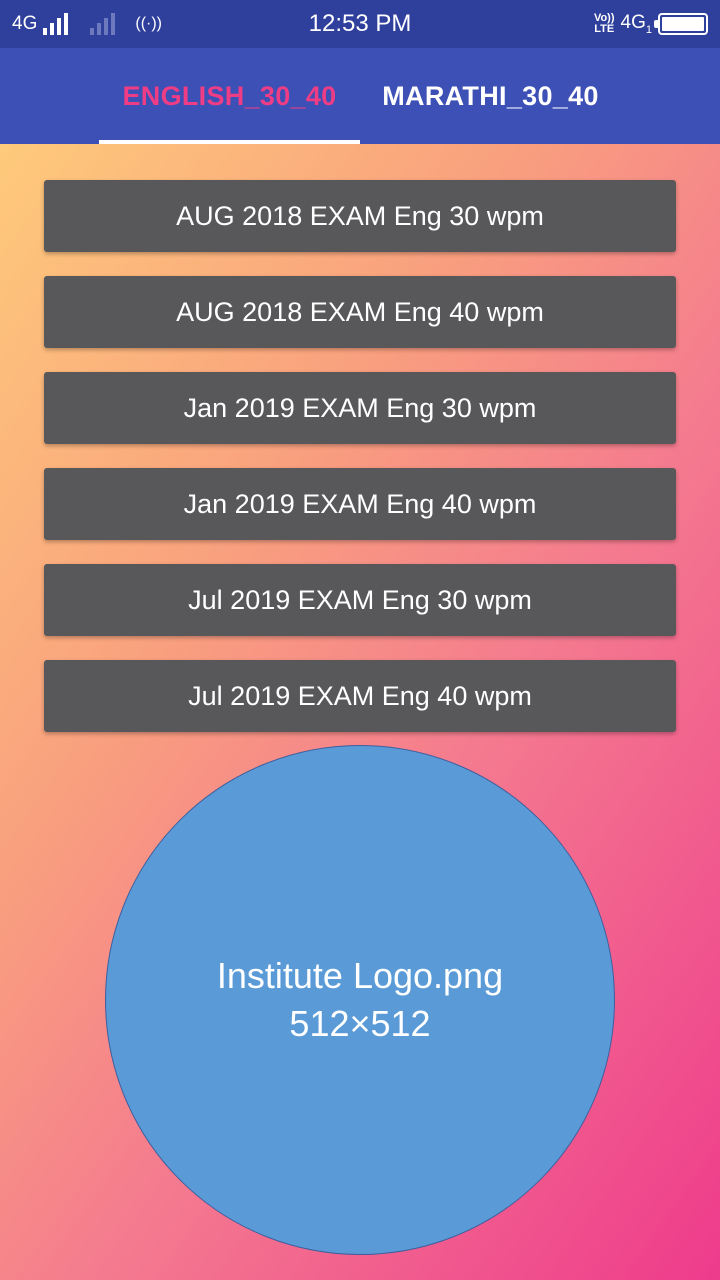 The height and width of the screenshot is (1280, 720). I want to click on status-right-group: Vo)) LTE 4G1, so click(651, 24).